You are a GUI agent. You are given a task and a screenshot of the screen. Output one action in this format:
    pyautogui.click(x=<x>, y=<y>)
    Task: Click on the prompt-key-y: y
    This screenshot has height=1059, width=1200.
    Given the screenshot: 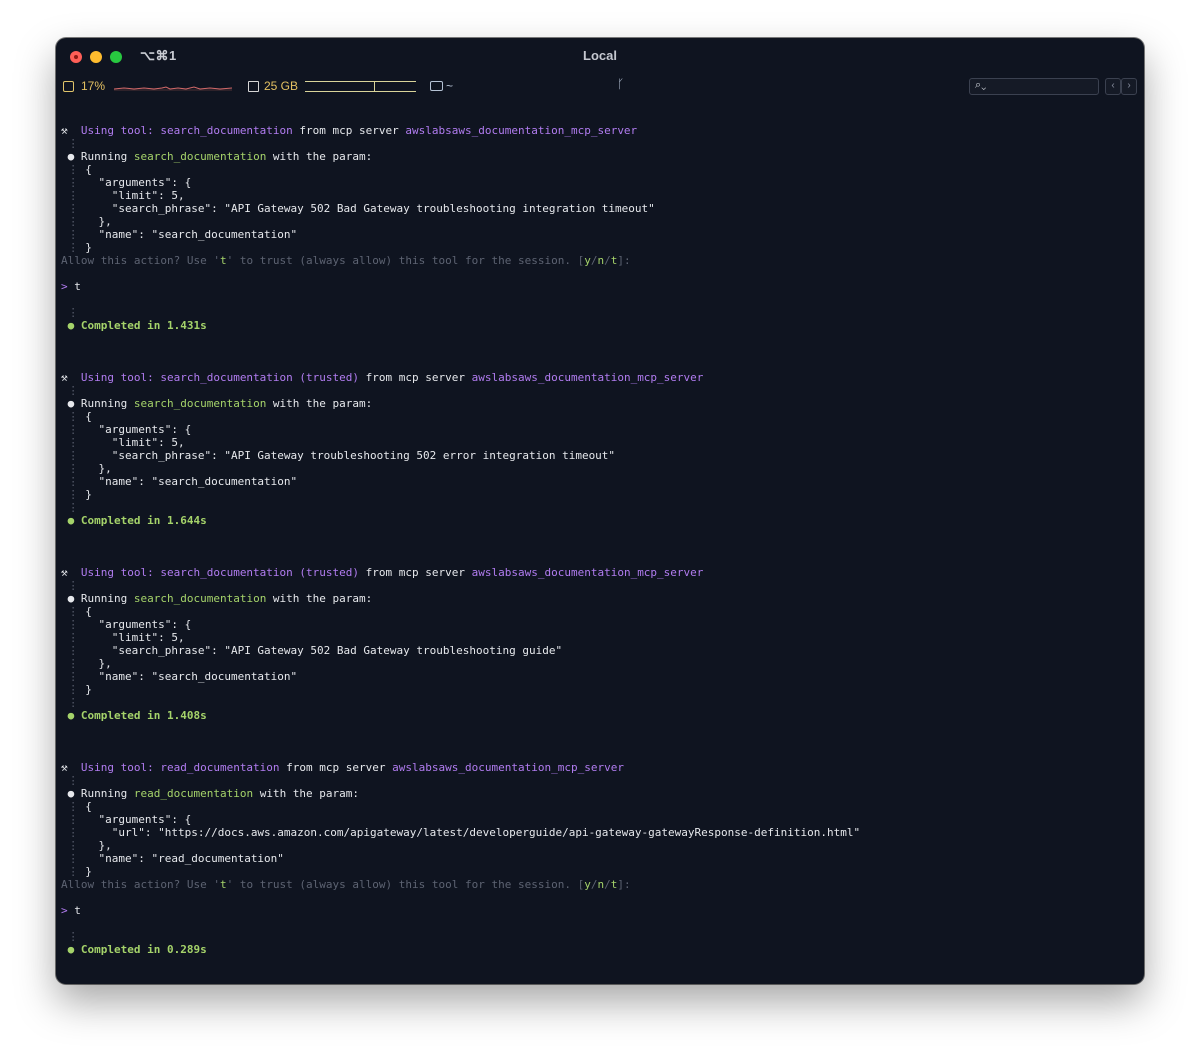 What is the action you would take?
    pyautogui.click(x=587, y=260)
    